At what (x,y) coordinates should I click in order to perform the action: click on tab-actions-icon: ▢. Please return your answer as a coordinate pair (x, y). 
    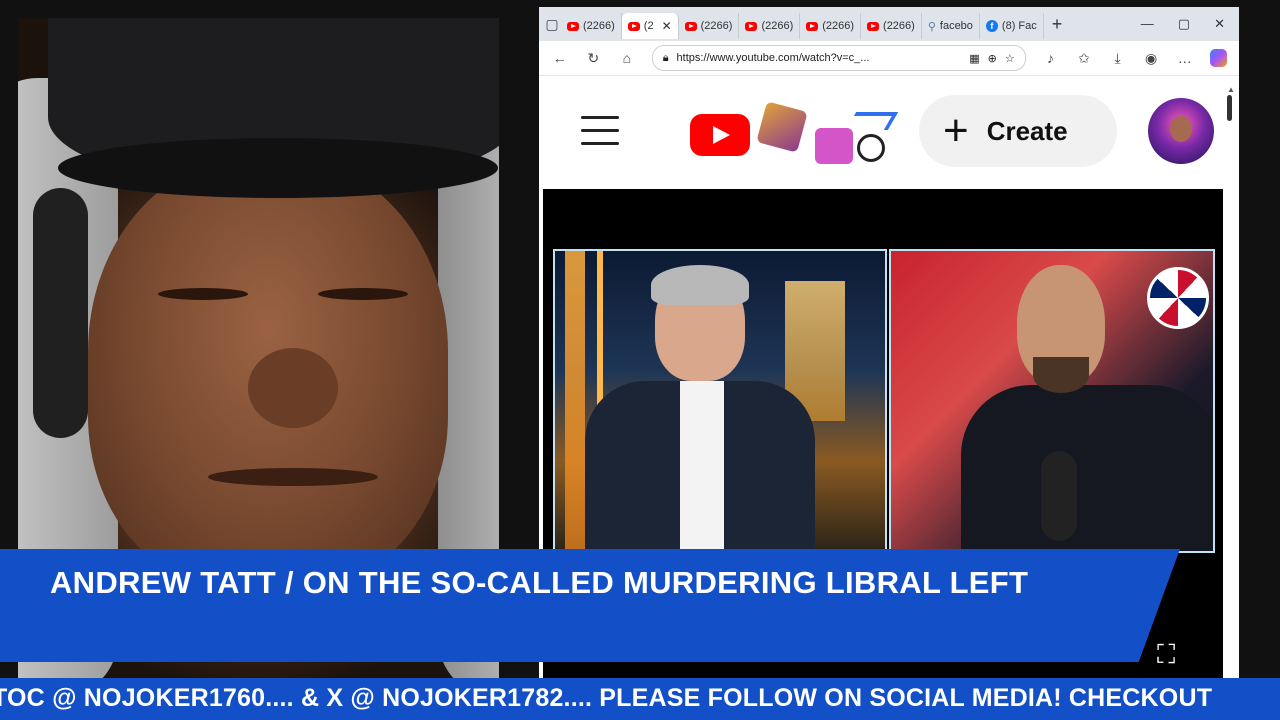
    Looking at the image, I should click on (552, 24).